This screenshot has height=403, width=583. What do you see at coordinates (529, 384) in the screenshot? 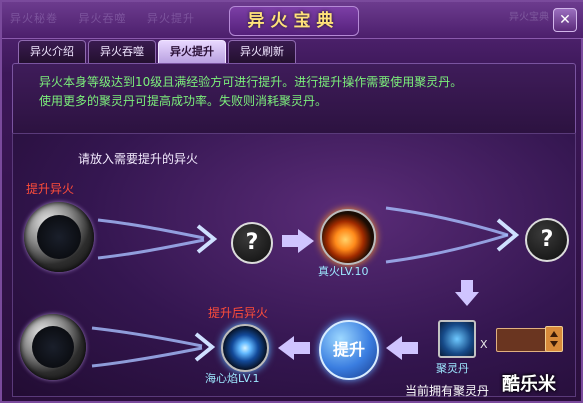
I see `site-watermark: 酷乐米` at bounding box center [529, 384].